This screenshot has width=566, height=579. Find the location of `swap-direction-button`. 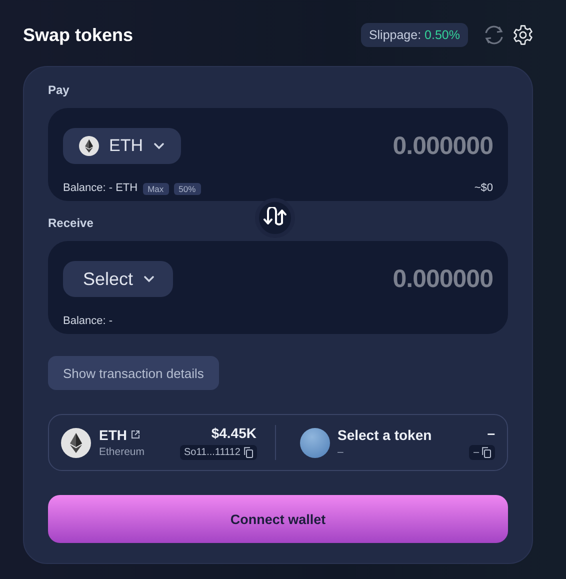

swap-direction-button is located at coordinates (275, 218).